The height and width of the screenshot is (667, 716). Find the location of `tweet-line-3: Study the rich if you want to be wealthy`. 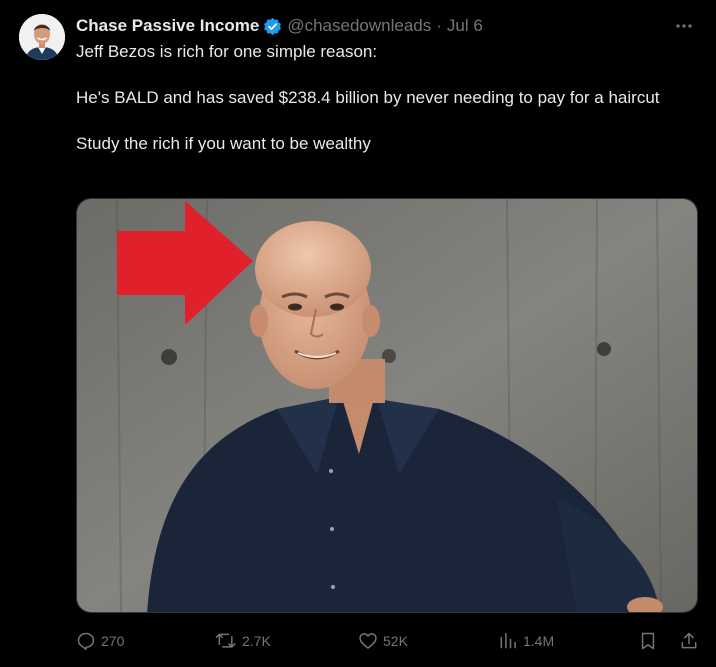

tweet-line-3: Study the rich if you want to be wealthy is located at coordinates (223, 143).